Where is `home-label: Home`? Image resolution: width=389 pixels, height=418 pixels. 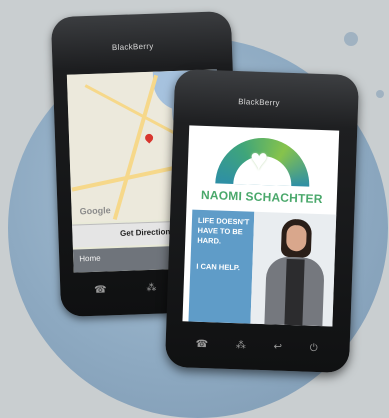 home-label: Home is located at coordinates (90, 258).